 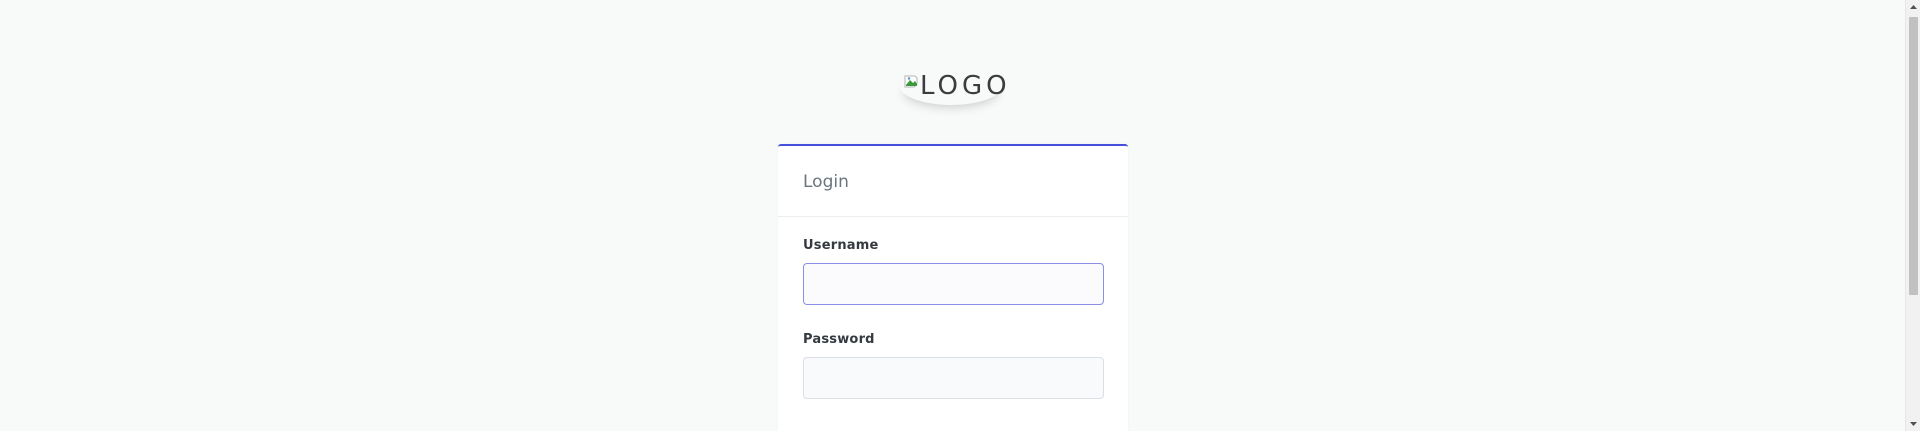 What do you see at coordinates (1913, 423) in the screenshot?
I see `scroll-down-arrow-icon` at bounding box center [1913, 423].